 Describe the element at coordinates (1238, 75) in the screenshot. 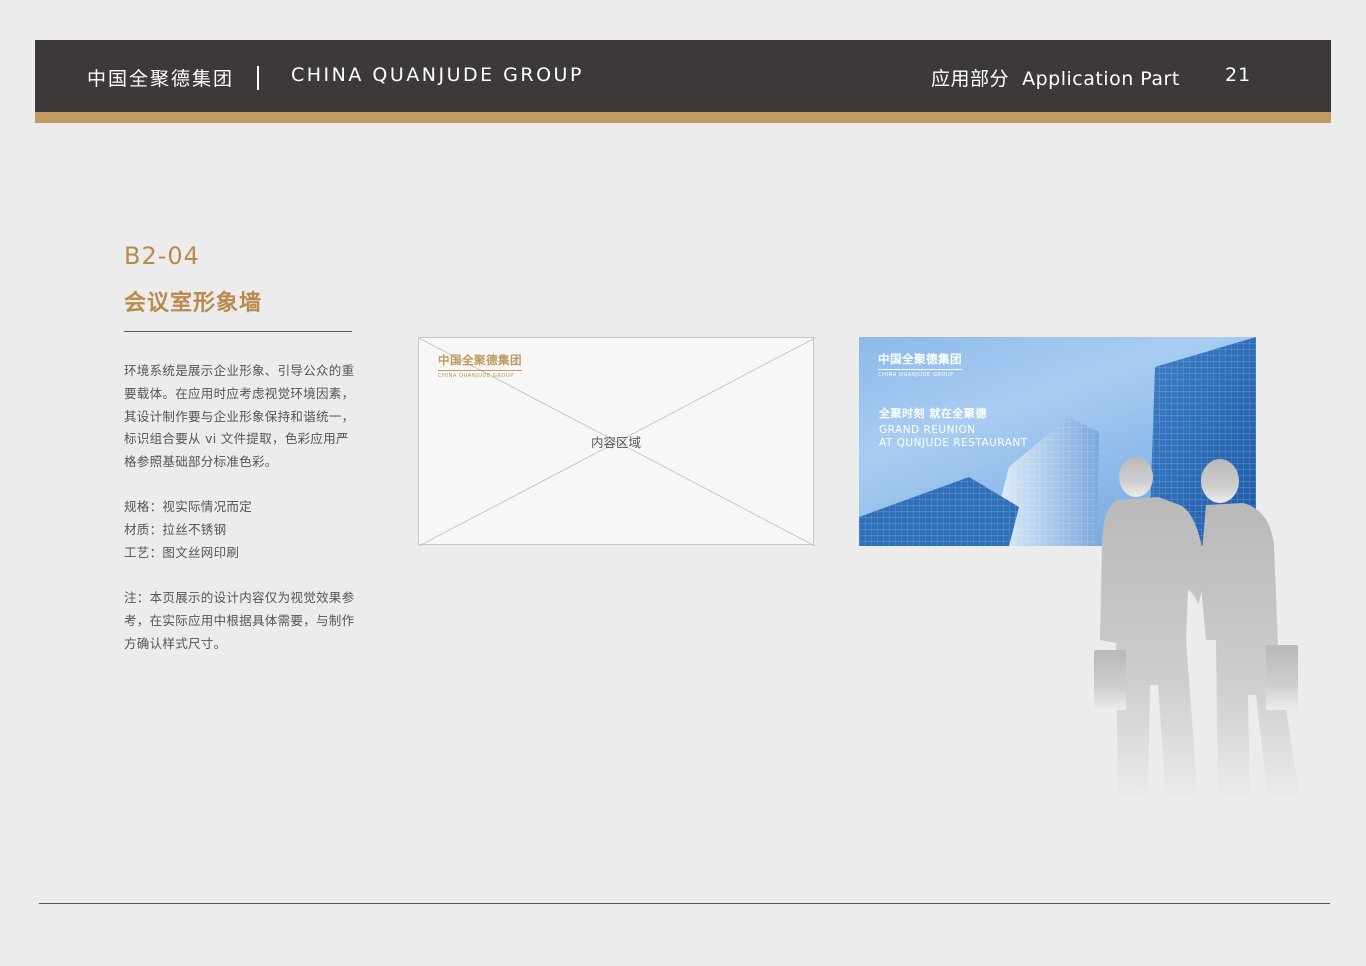

I see `header-page-number: 21` at that location.